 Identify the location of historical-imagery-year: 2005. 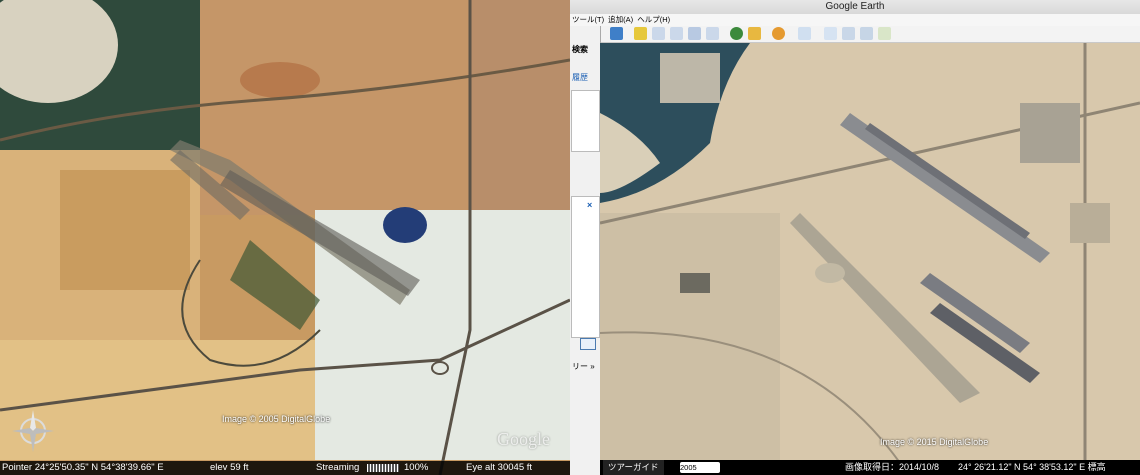
(700, 467).